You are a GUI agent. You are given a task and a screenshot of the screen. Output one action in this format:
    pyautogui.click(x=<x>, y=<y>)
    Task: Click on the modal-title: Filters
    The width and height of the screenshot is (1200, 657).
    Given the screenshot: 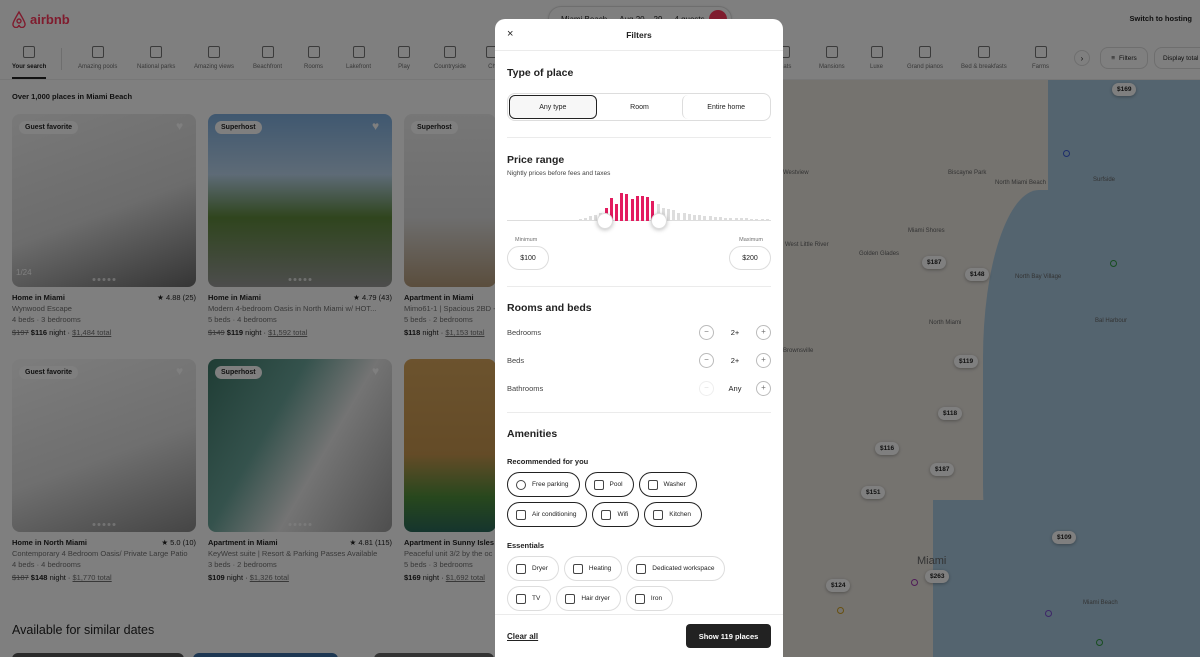 What is the action you would take?
    pyautogui.click(x=639, y=35)
    